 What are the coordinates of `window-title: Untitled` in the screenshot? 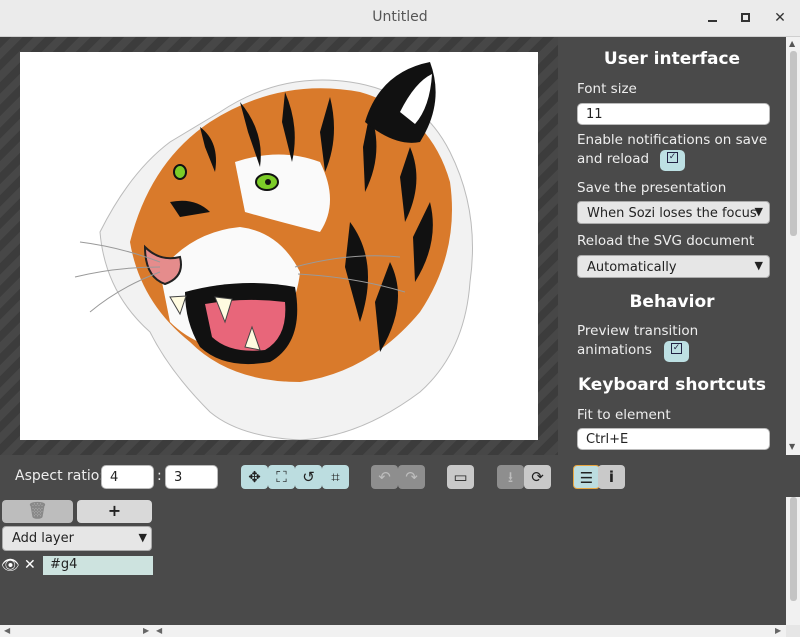 It's located at (400, 17).